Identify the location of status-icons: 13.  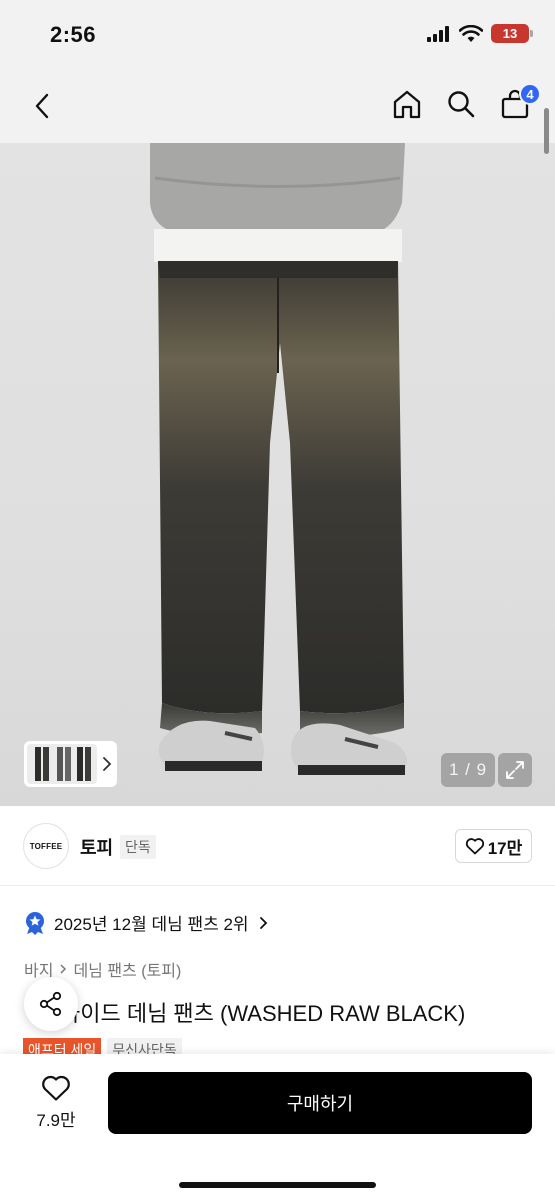
(480, 33).